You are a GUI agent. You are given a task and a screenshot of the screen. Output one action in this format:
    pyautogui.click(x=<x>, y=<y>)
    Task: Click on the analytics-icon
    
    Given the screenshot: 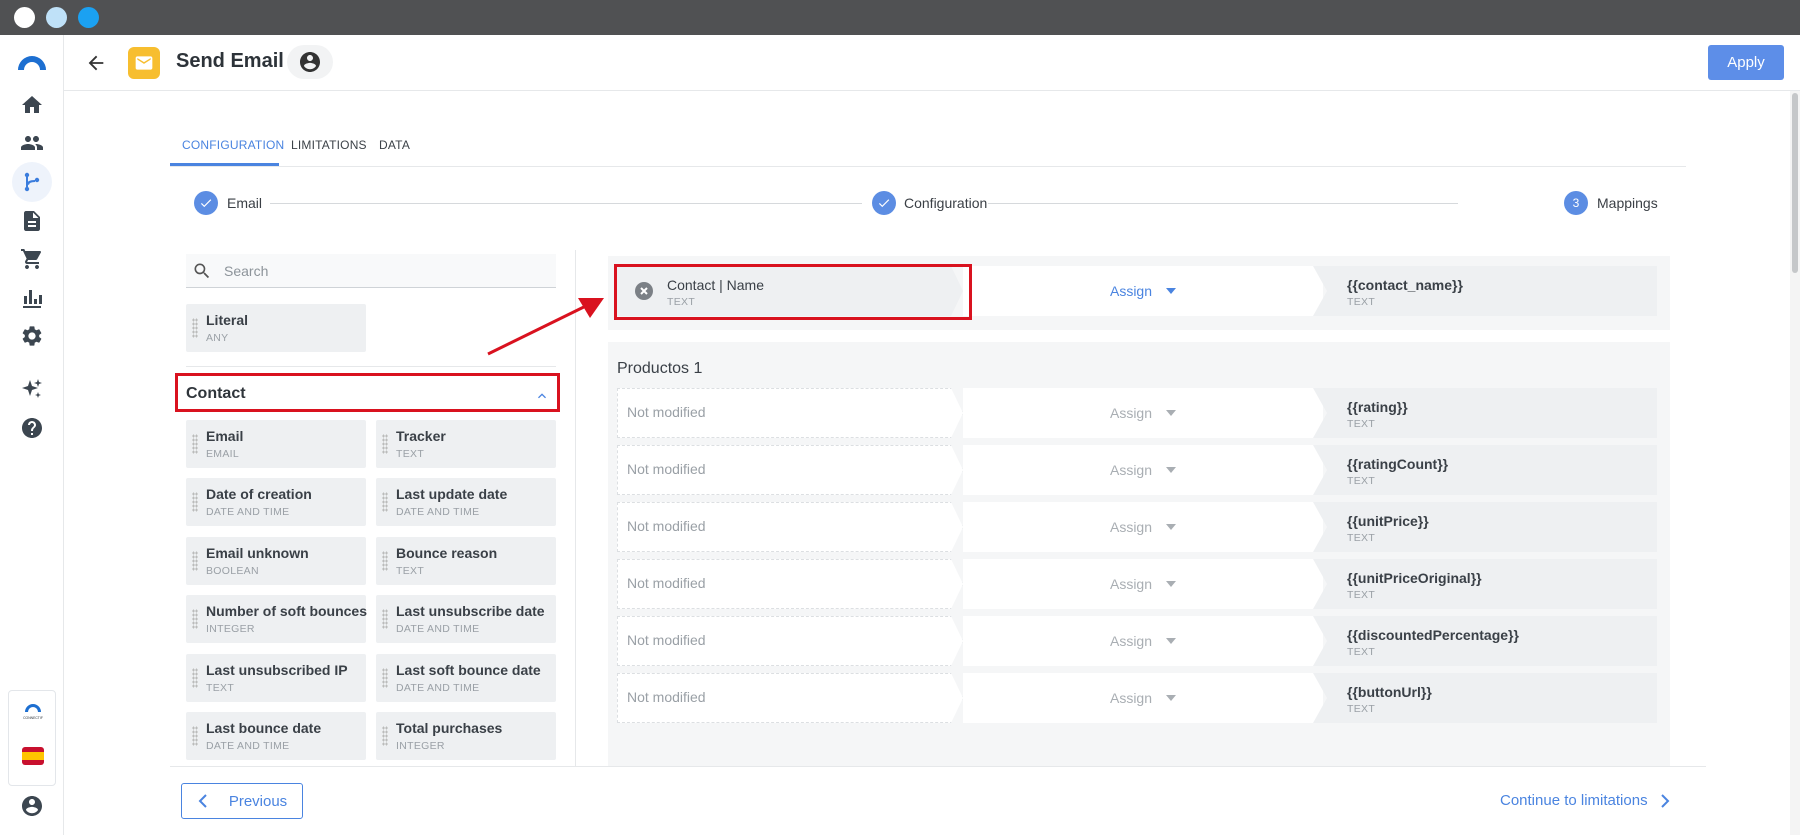 What is the action you would take?
    pyautogui.click(x=32, y=299)
    